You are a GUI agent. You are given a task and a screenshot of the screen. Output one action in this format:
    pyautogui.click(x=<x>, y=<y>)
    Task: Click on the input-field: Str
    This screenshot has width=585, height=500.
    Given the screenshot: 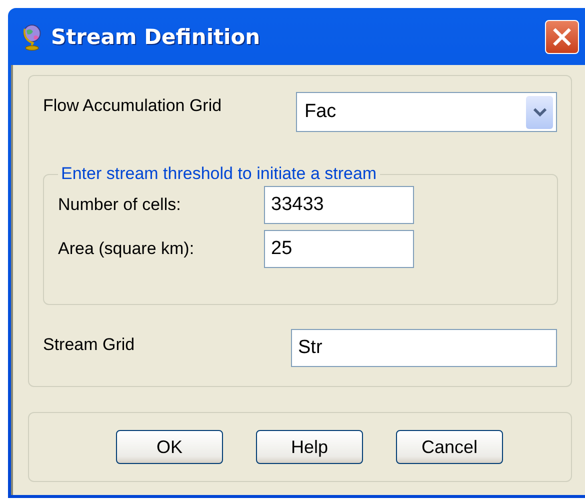 What is the action you would take?
    pyautogui.click(x=424, y=348)
    